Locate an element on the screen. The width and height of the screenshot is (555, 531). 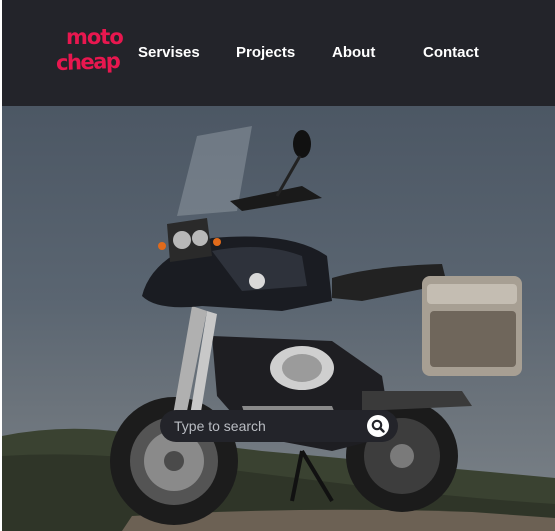
logo-line-1: moto is located at coordinates (95, 37).